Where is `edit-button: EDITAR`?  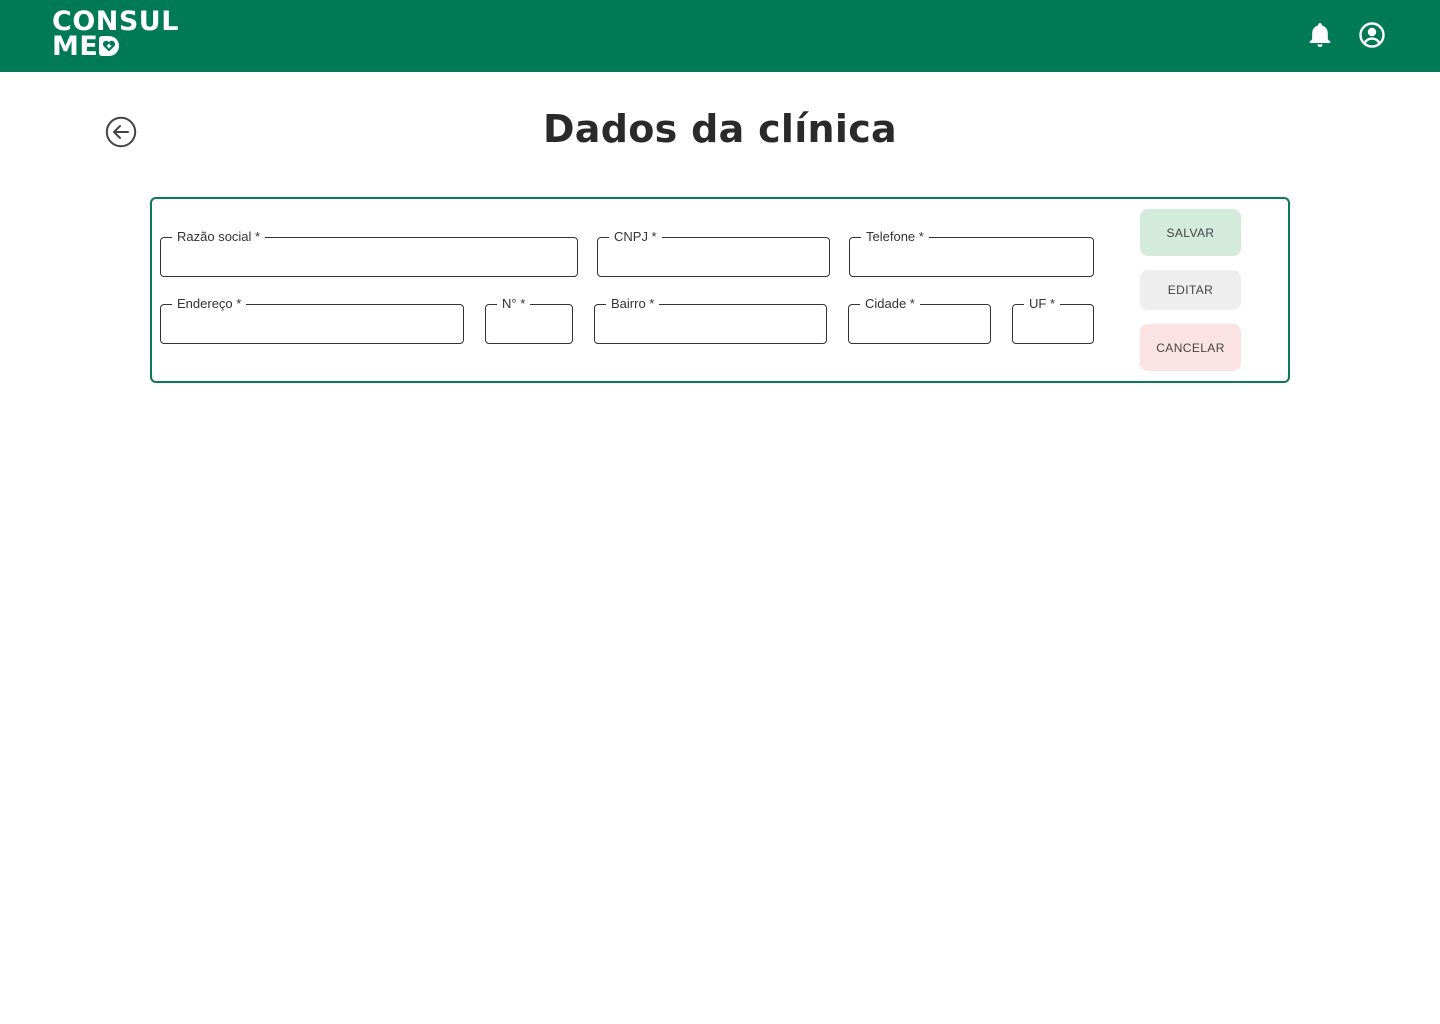 edit-button: EDITAR is located at coordinates (1190, 290).